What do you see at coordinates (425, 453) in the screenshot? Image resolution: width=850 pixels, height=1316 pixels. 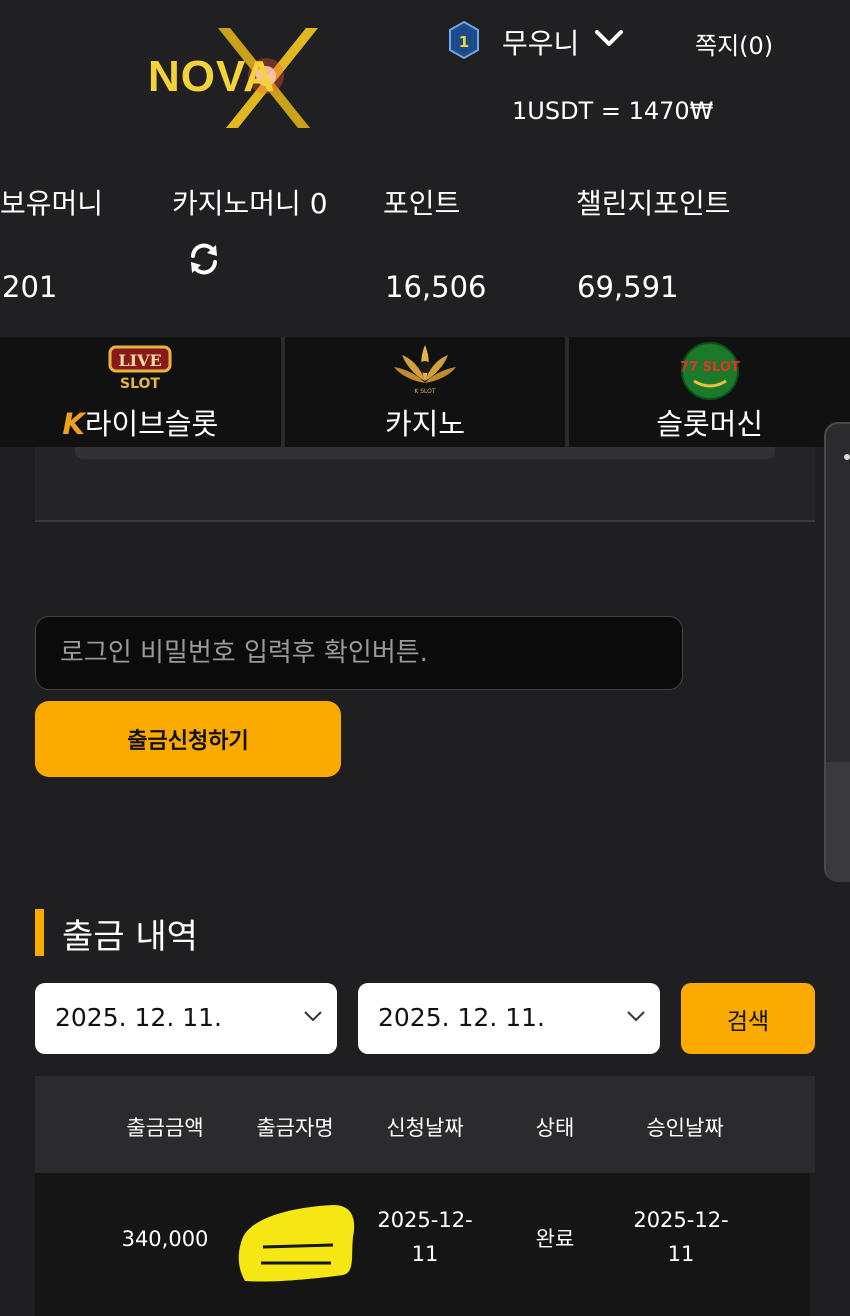 I see `previous-section-inner` at bounding box center [425, 453].